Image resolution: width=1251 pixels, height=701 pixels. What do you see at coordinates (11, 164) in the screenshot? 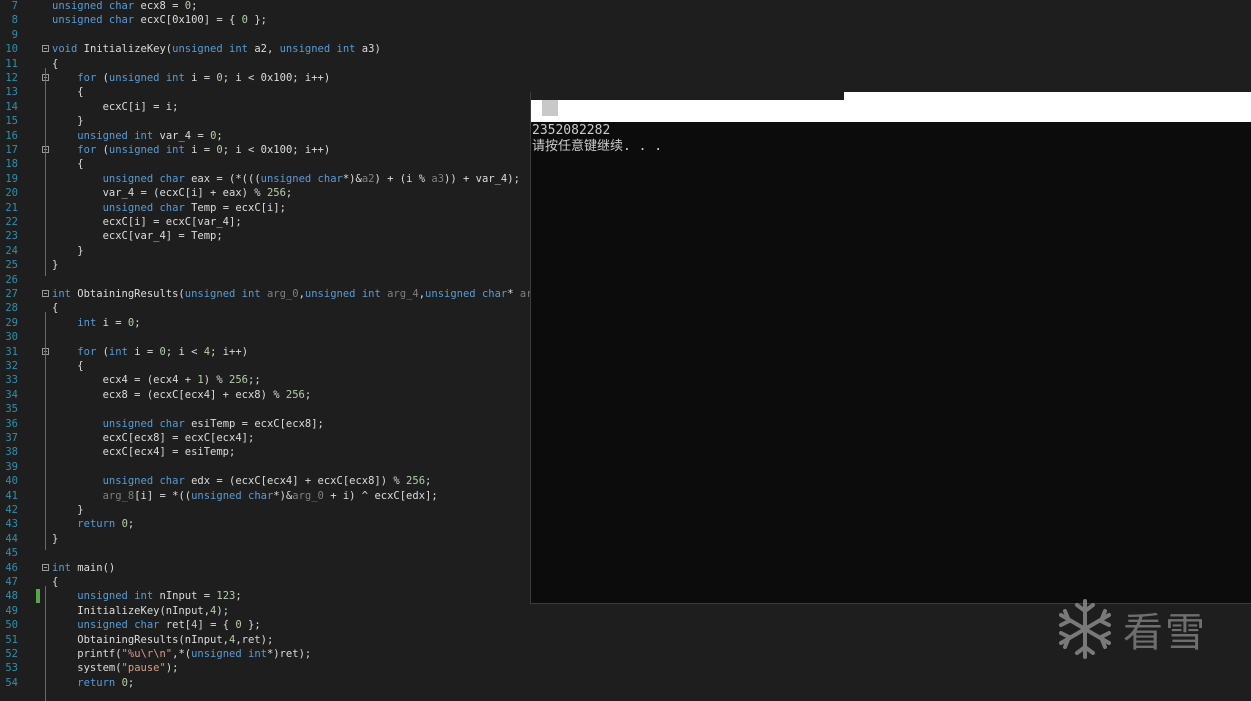
I see `line-number: 18` at bounding box center [11, 164].